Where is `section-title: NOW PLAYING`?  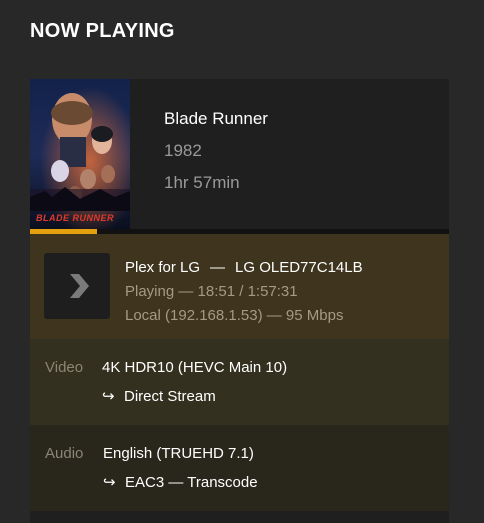
section-title: NOW PLAYING is located at coordinates (102, 31).